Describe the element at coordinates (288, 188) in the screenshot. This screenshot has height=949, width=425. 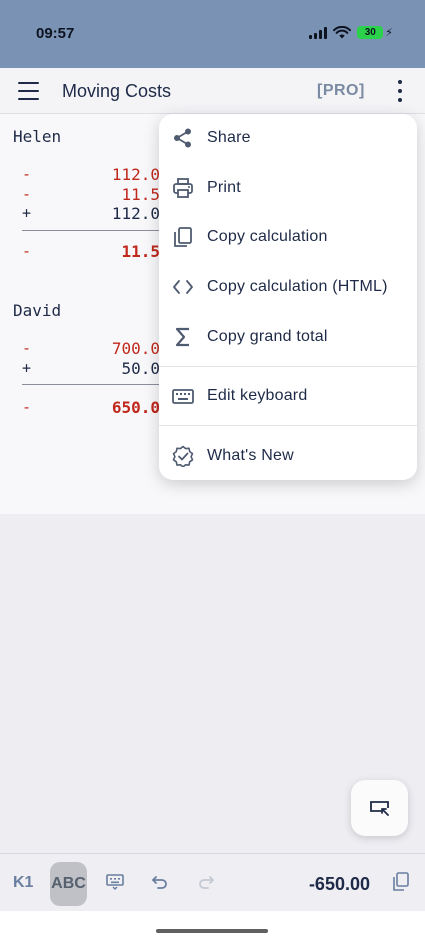
I see `menu-item-print: Print` at that location.